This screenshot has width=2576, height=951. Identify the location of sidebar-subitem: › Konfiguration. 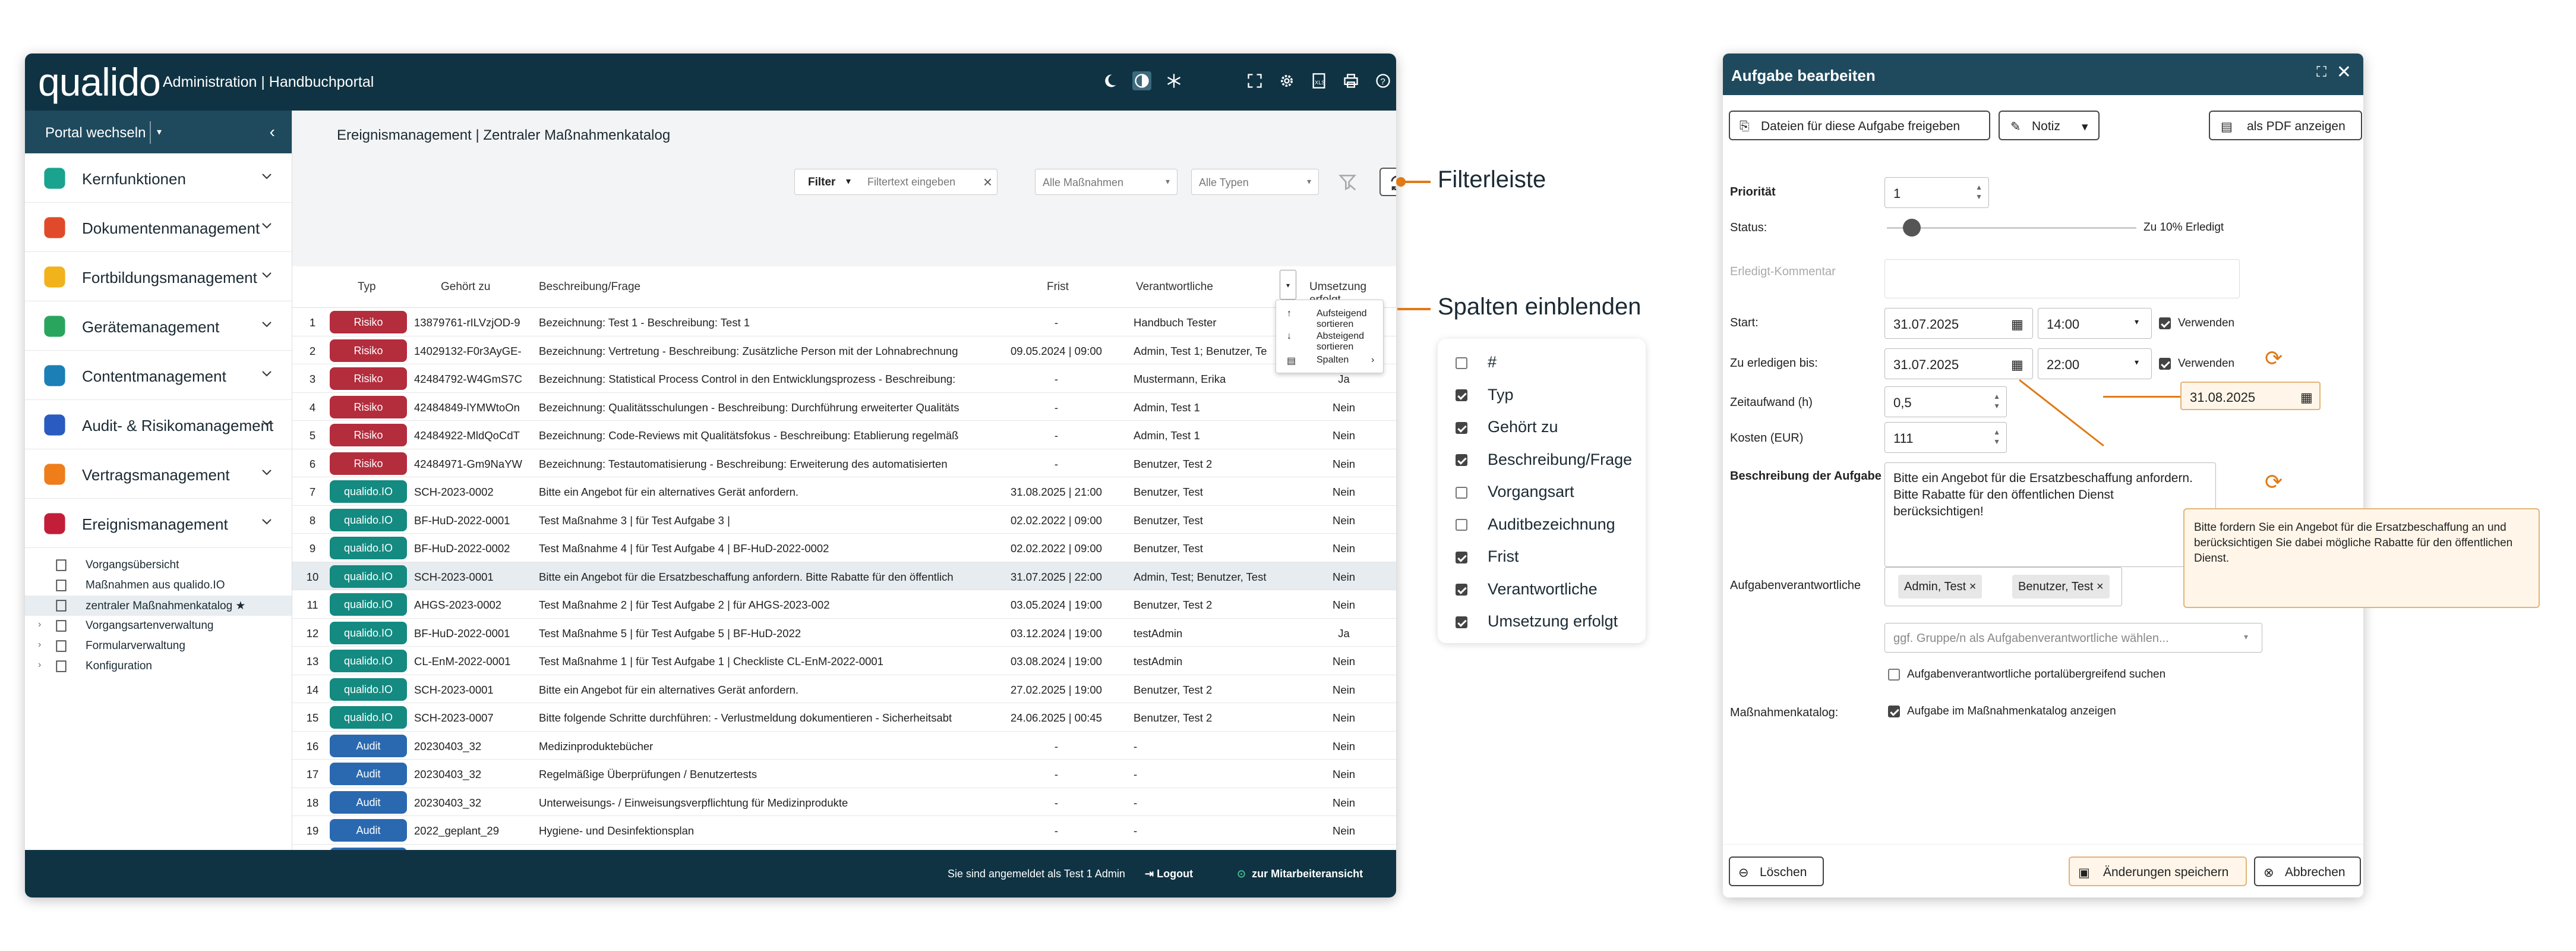
(158, 666).